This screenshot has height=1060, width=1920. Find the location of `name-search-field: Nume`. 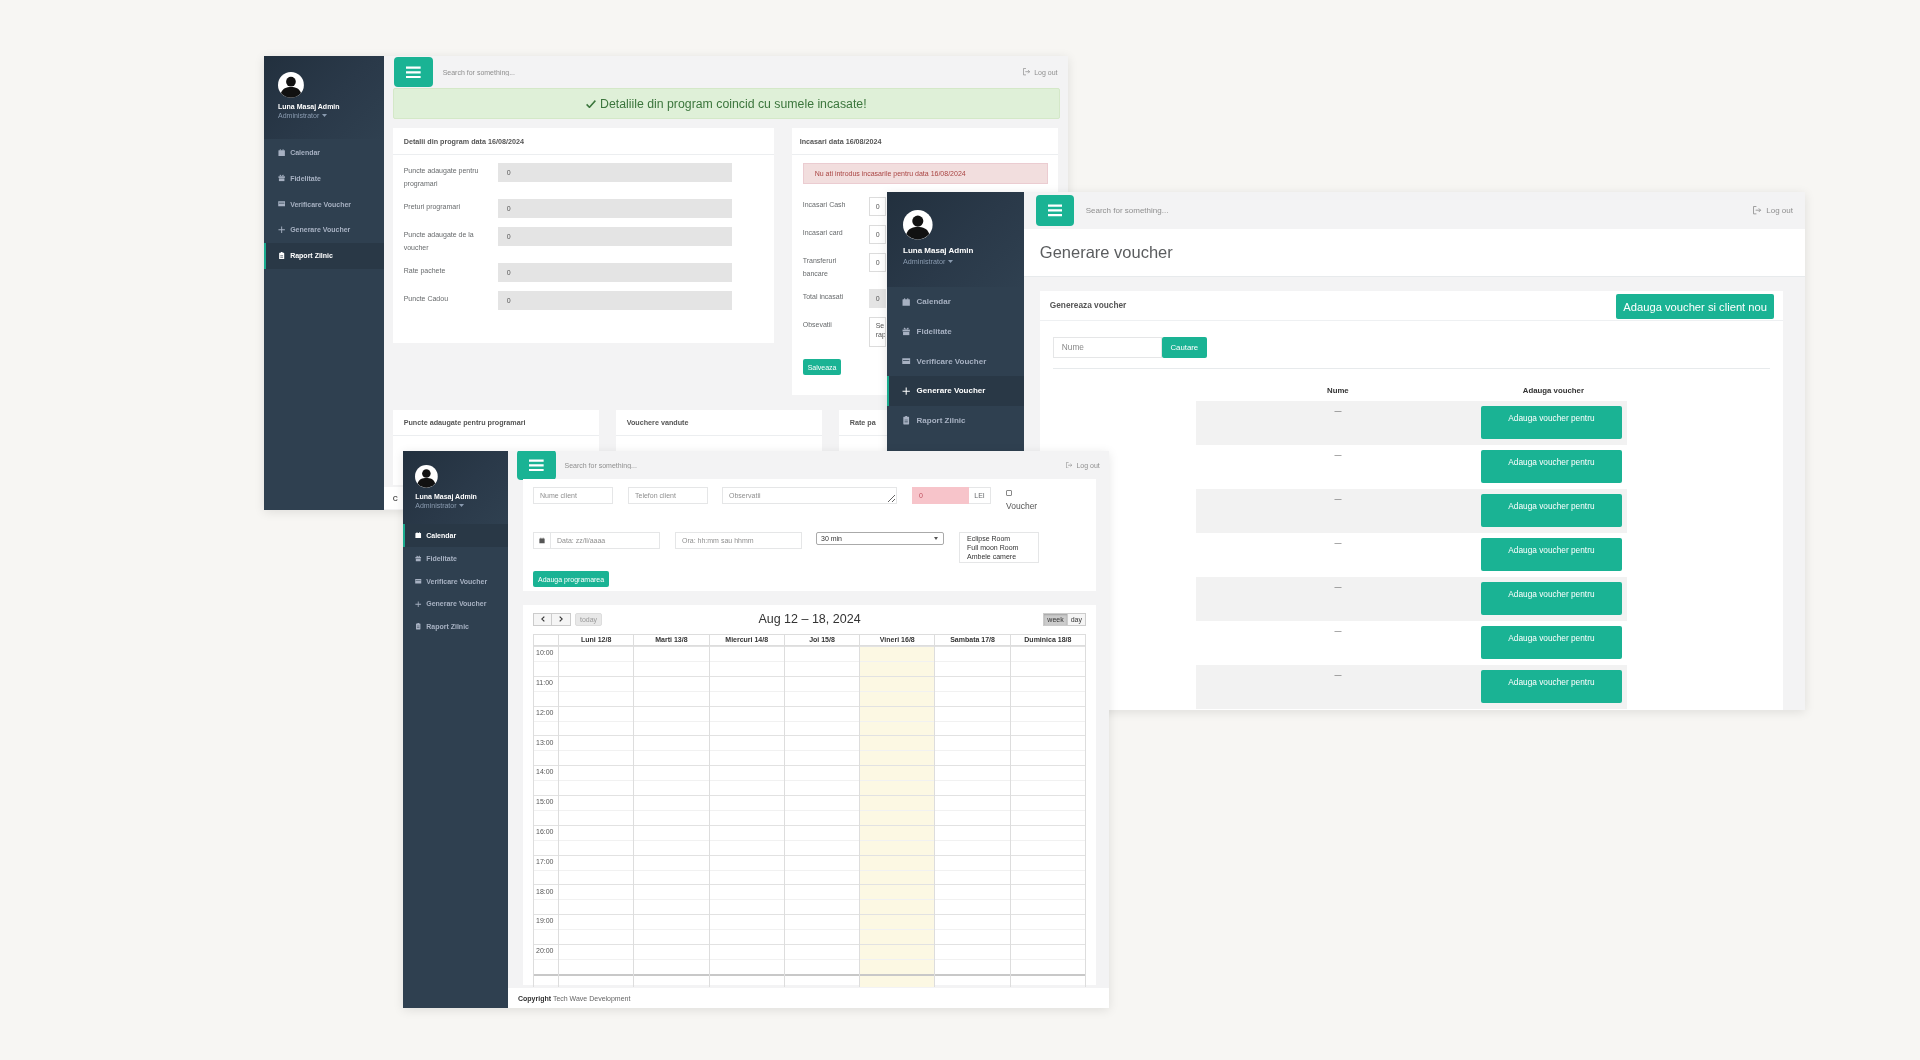

name-search-field: Nume is located at coordinates (1107, 347).